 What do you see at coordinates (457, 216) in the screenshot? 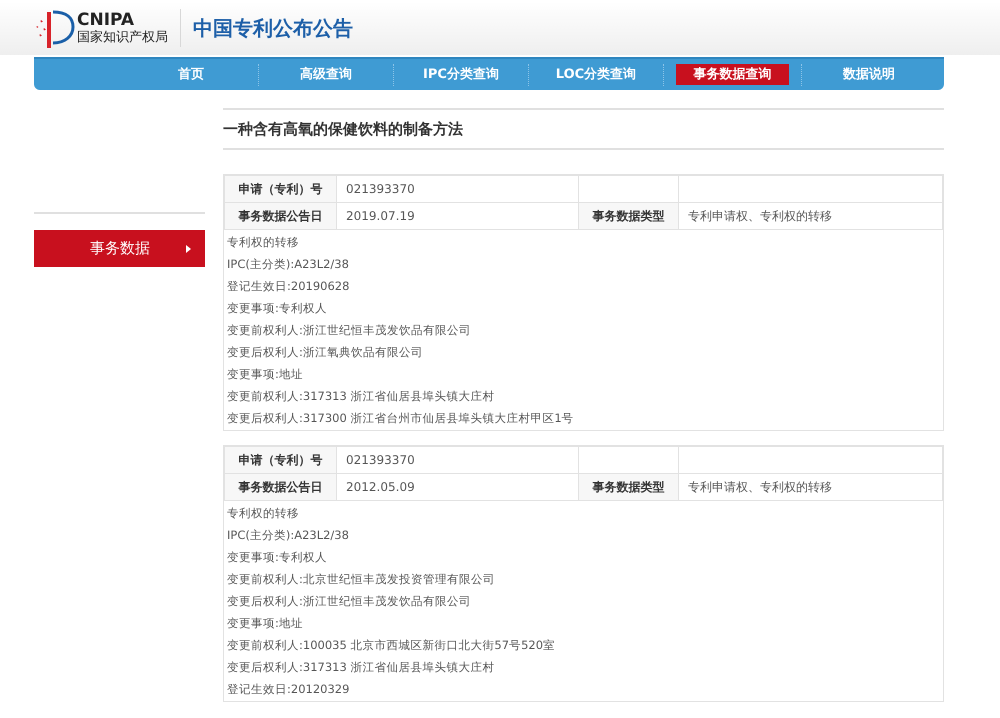
I see `table-cell: 2019.07.19` at bounding box center [457, 216].